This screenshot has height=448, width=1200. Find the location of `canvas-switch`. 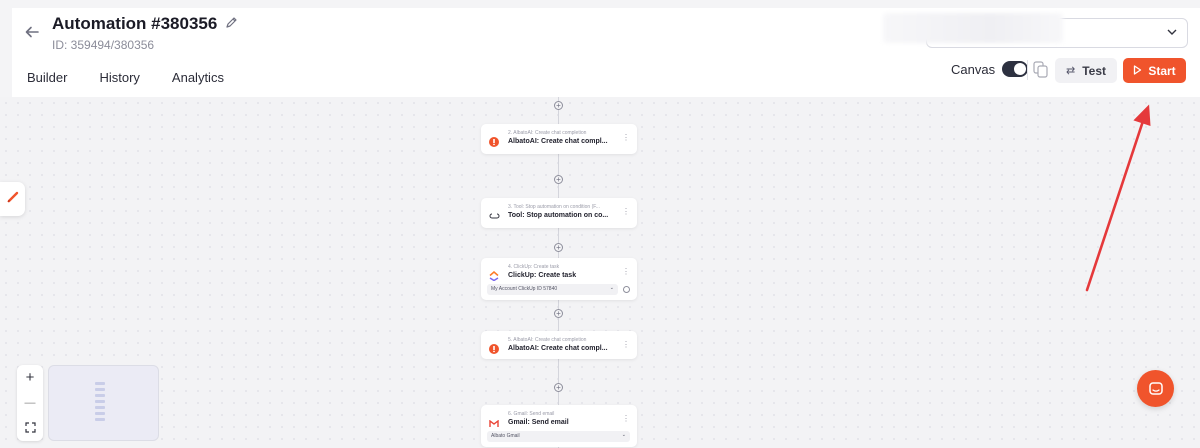

canvas-switch is located at coordinates (1015, 69).